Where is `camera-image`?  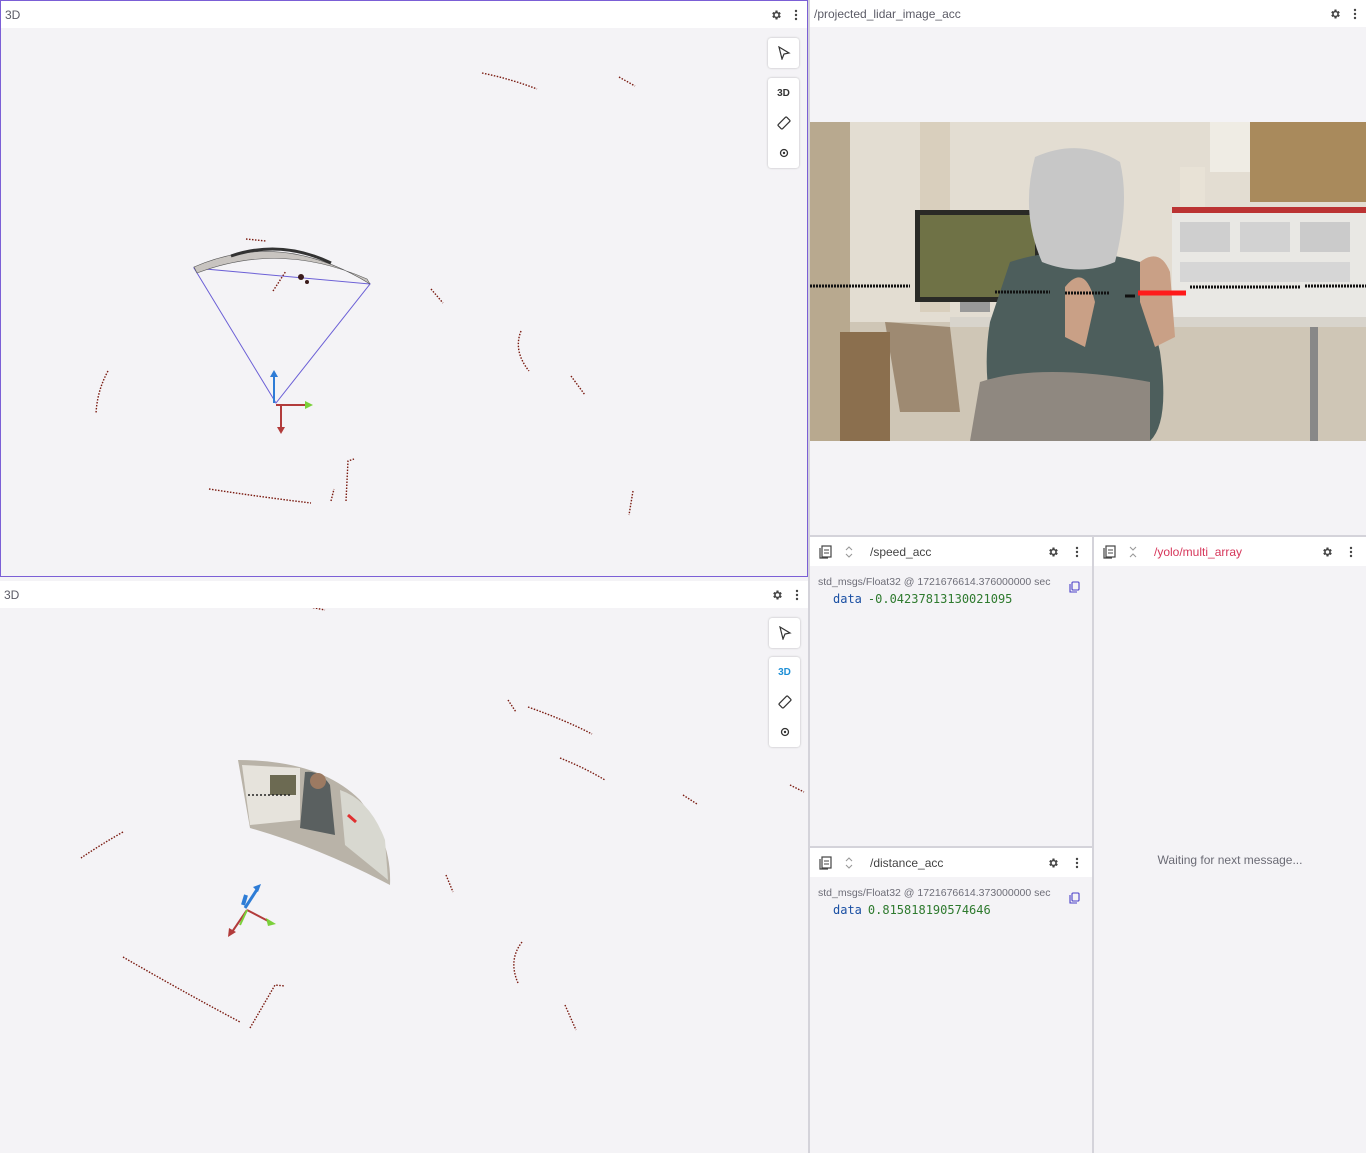 camera-image is located at coordinates (1088, 281).